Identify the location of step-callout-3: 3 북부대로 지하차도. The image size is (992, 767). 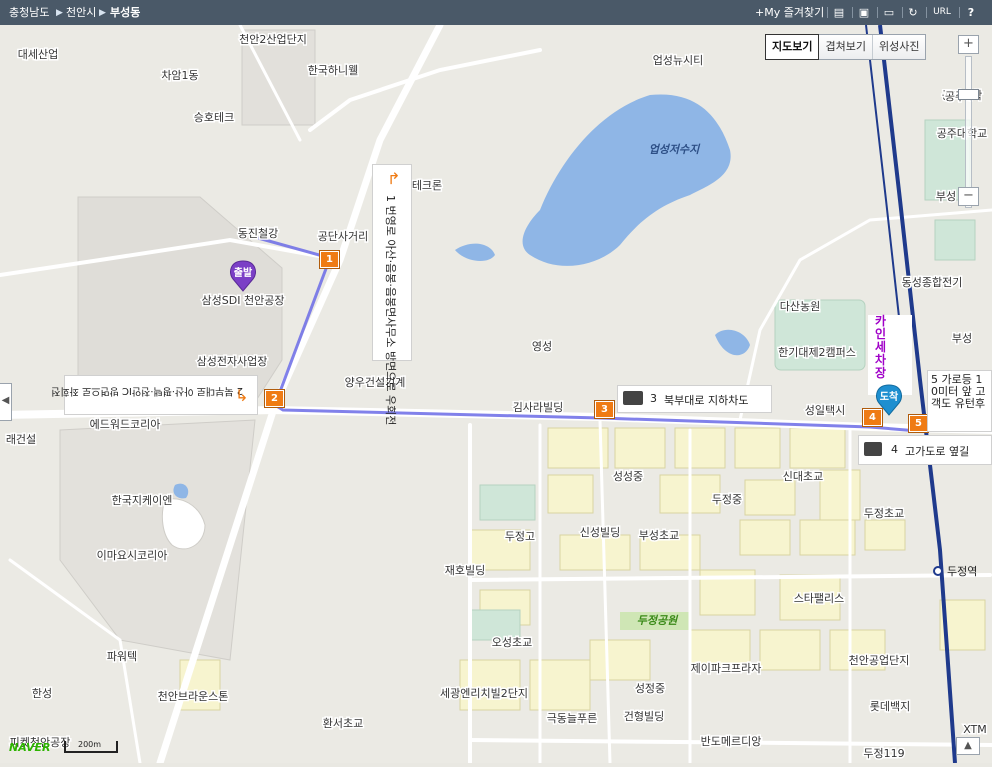
(694, 399).